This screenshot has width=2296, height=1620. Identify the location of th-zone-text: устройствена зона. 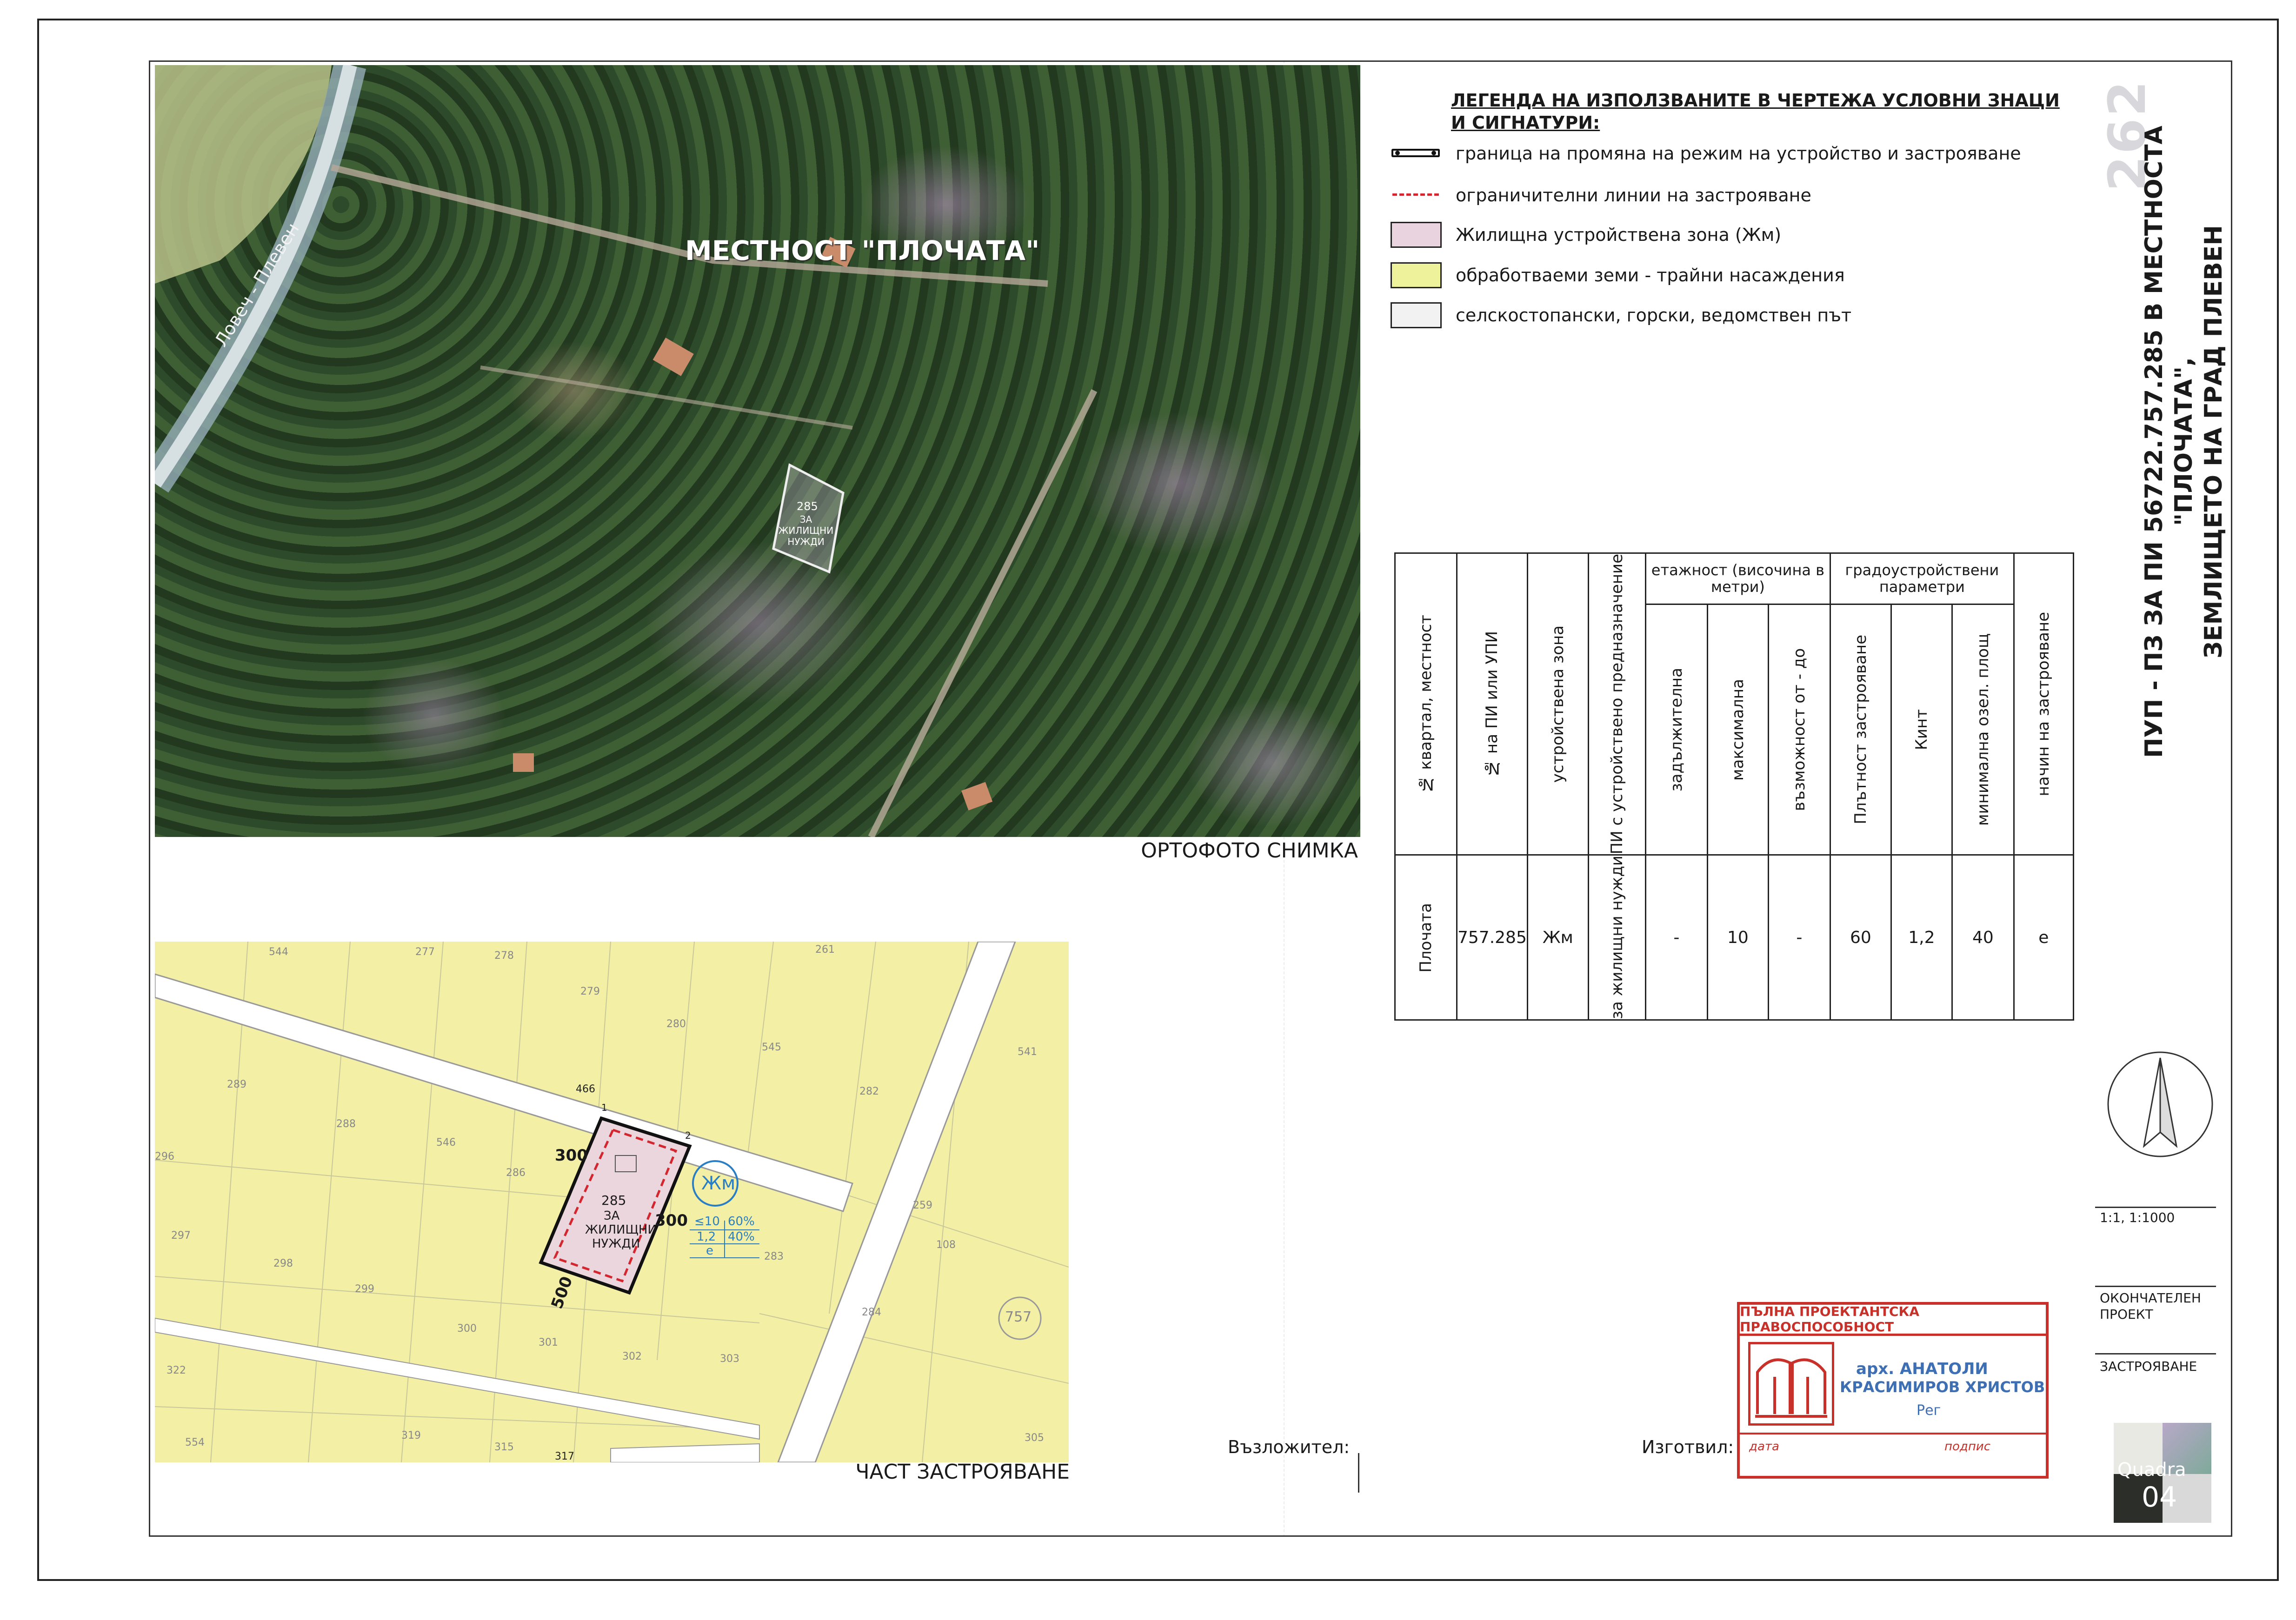
(1558, 704).